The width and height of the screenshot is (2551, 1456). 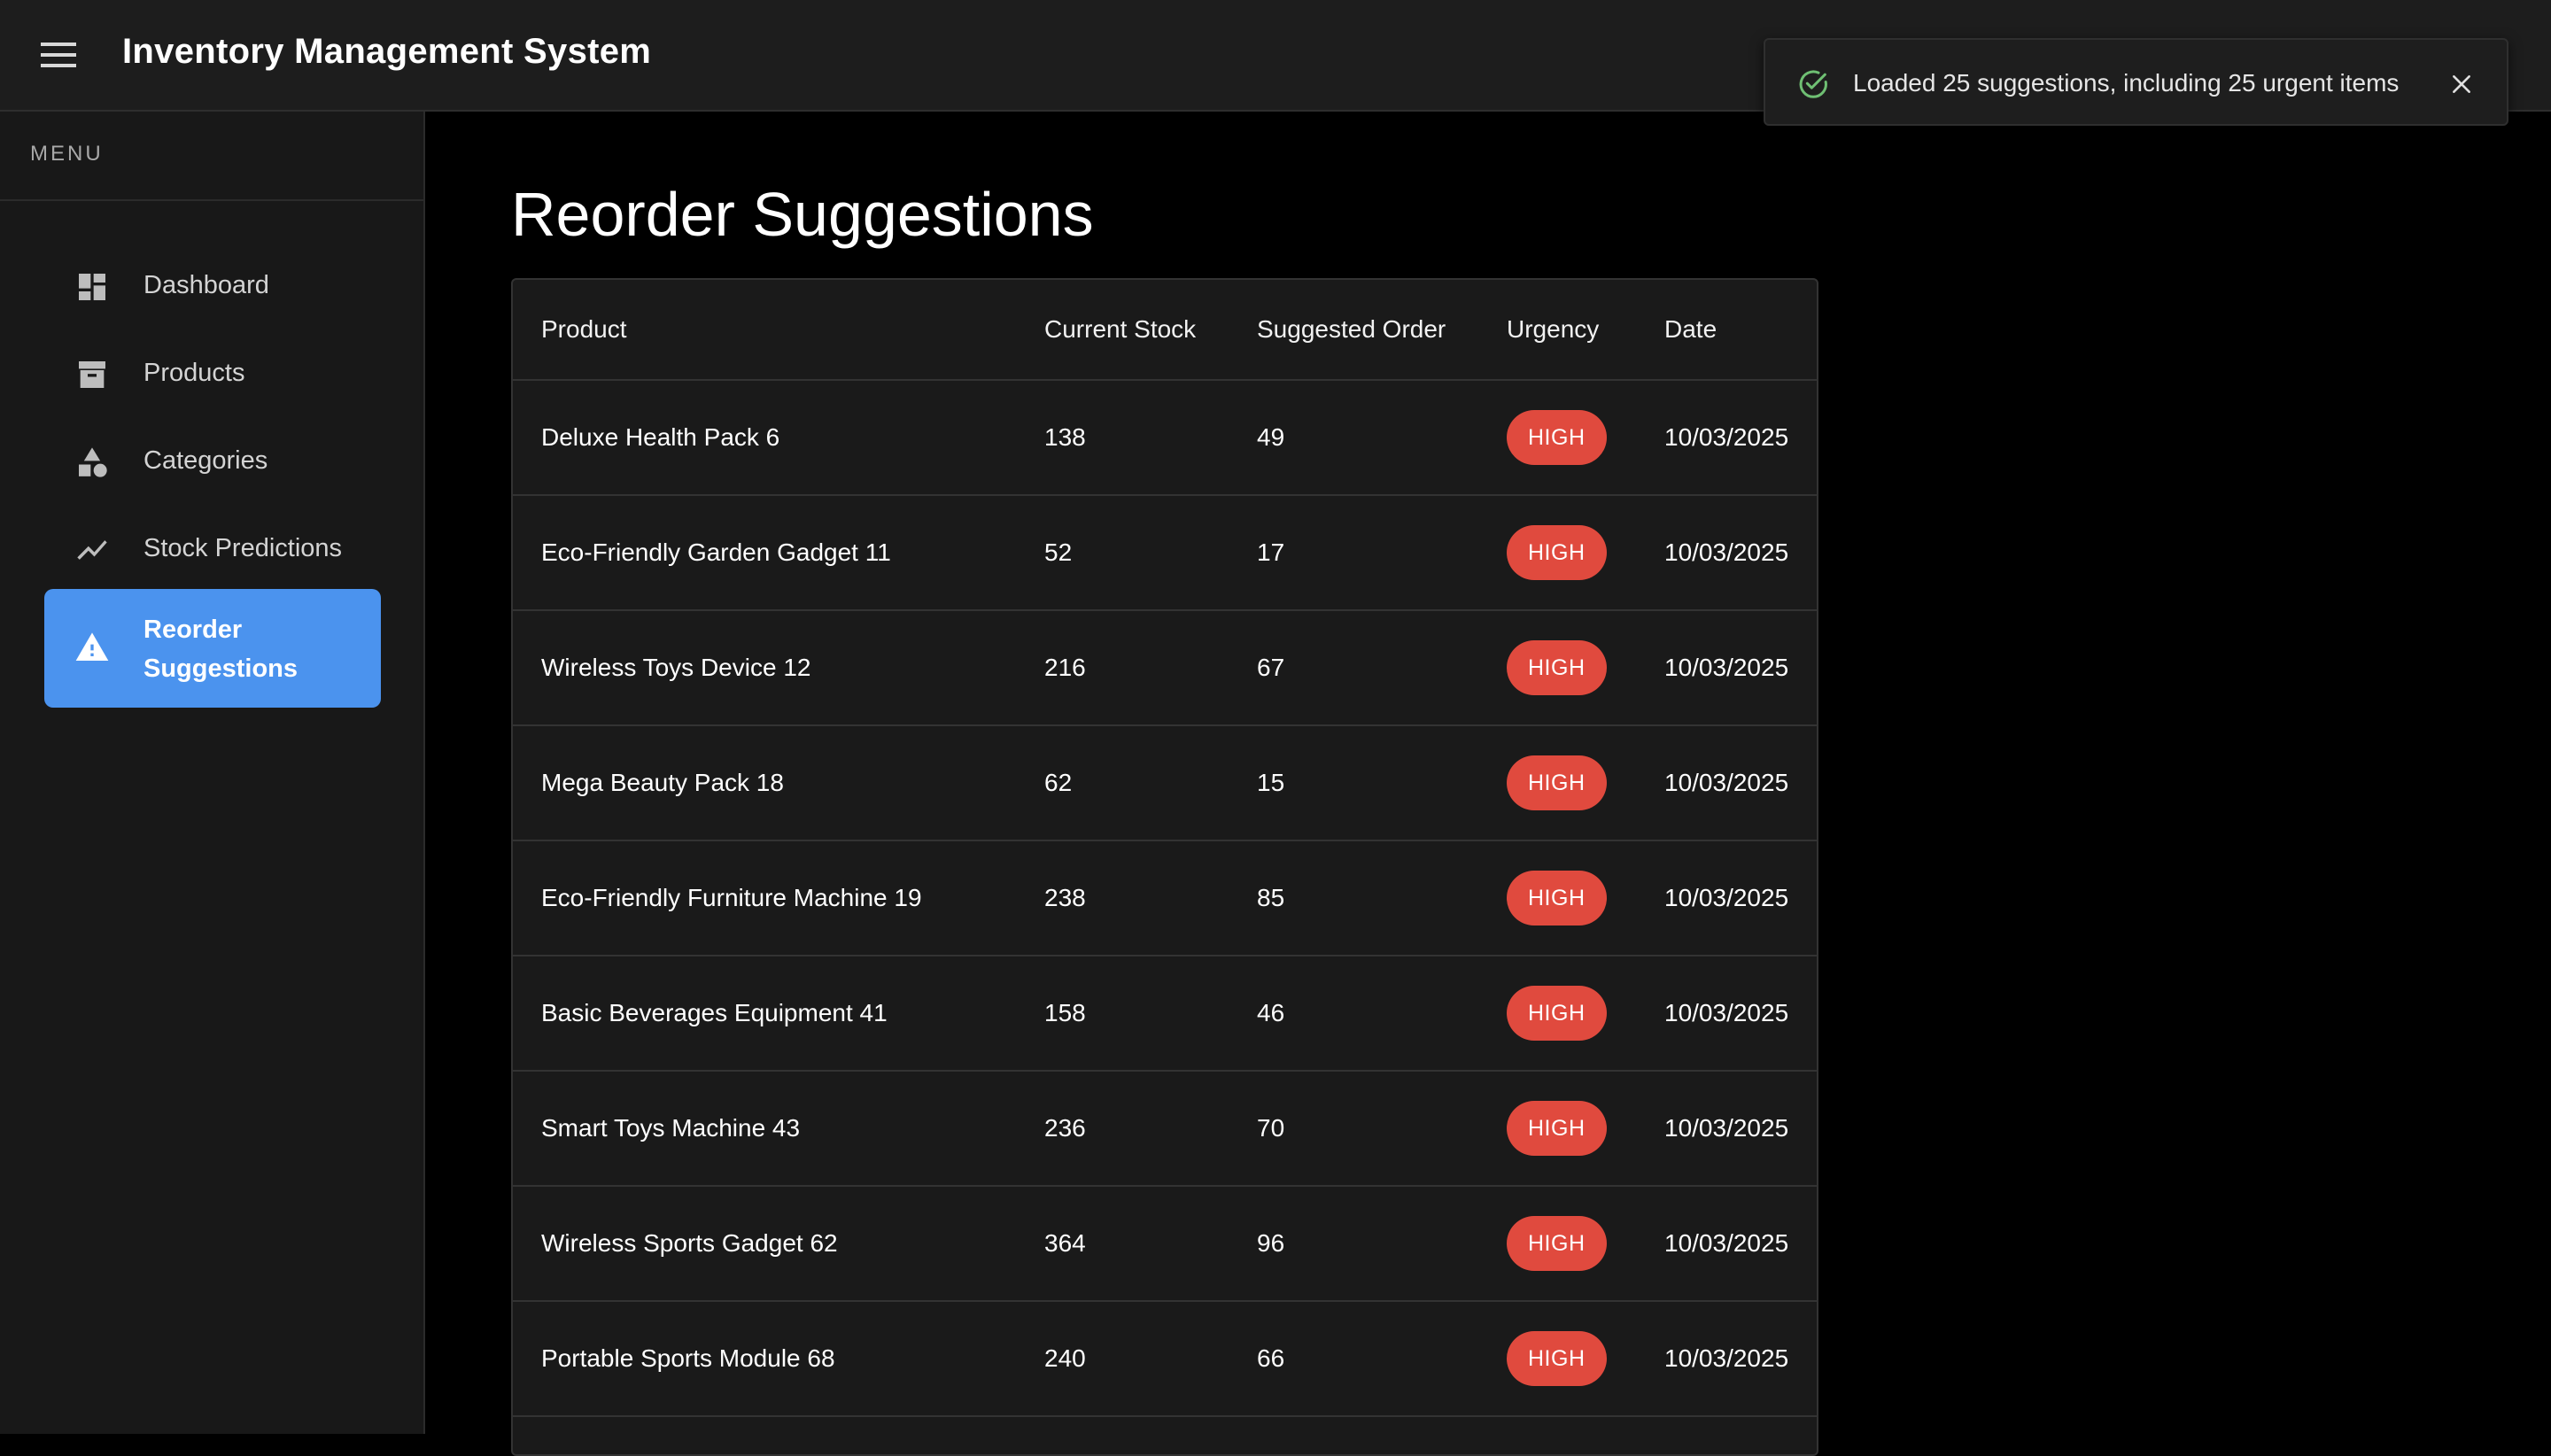 What do you see at coordinates (1122, 553) in the screenshot?
I see `cell-current-stock: 52` at bounding box center [1122, 553].